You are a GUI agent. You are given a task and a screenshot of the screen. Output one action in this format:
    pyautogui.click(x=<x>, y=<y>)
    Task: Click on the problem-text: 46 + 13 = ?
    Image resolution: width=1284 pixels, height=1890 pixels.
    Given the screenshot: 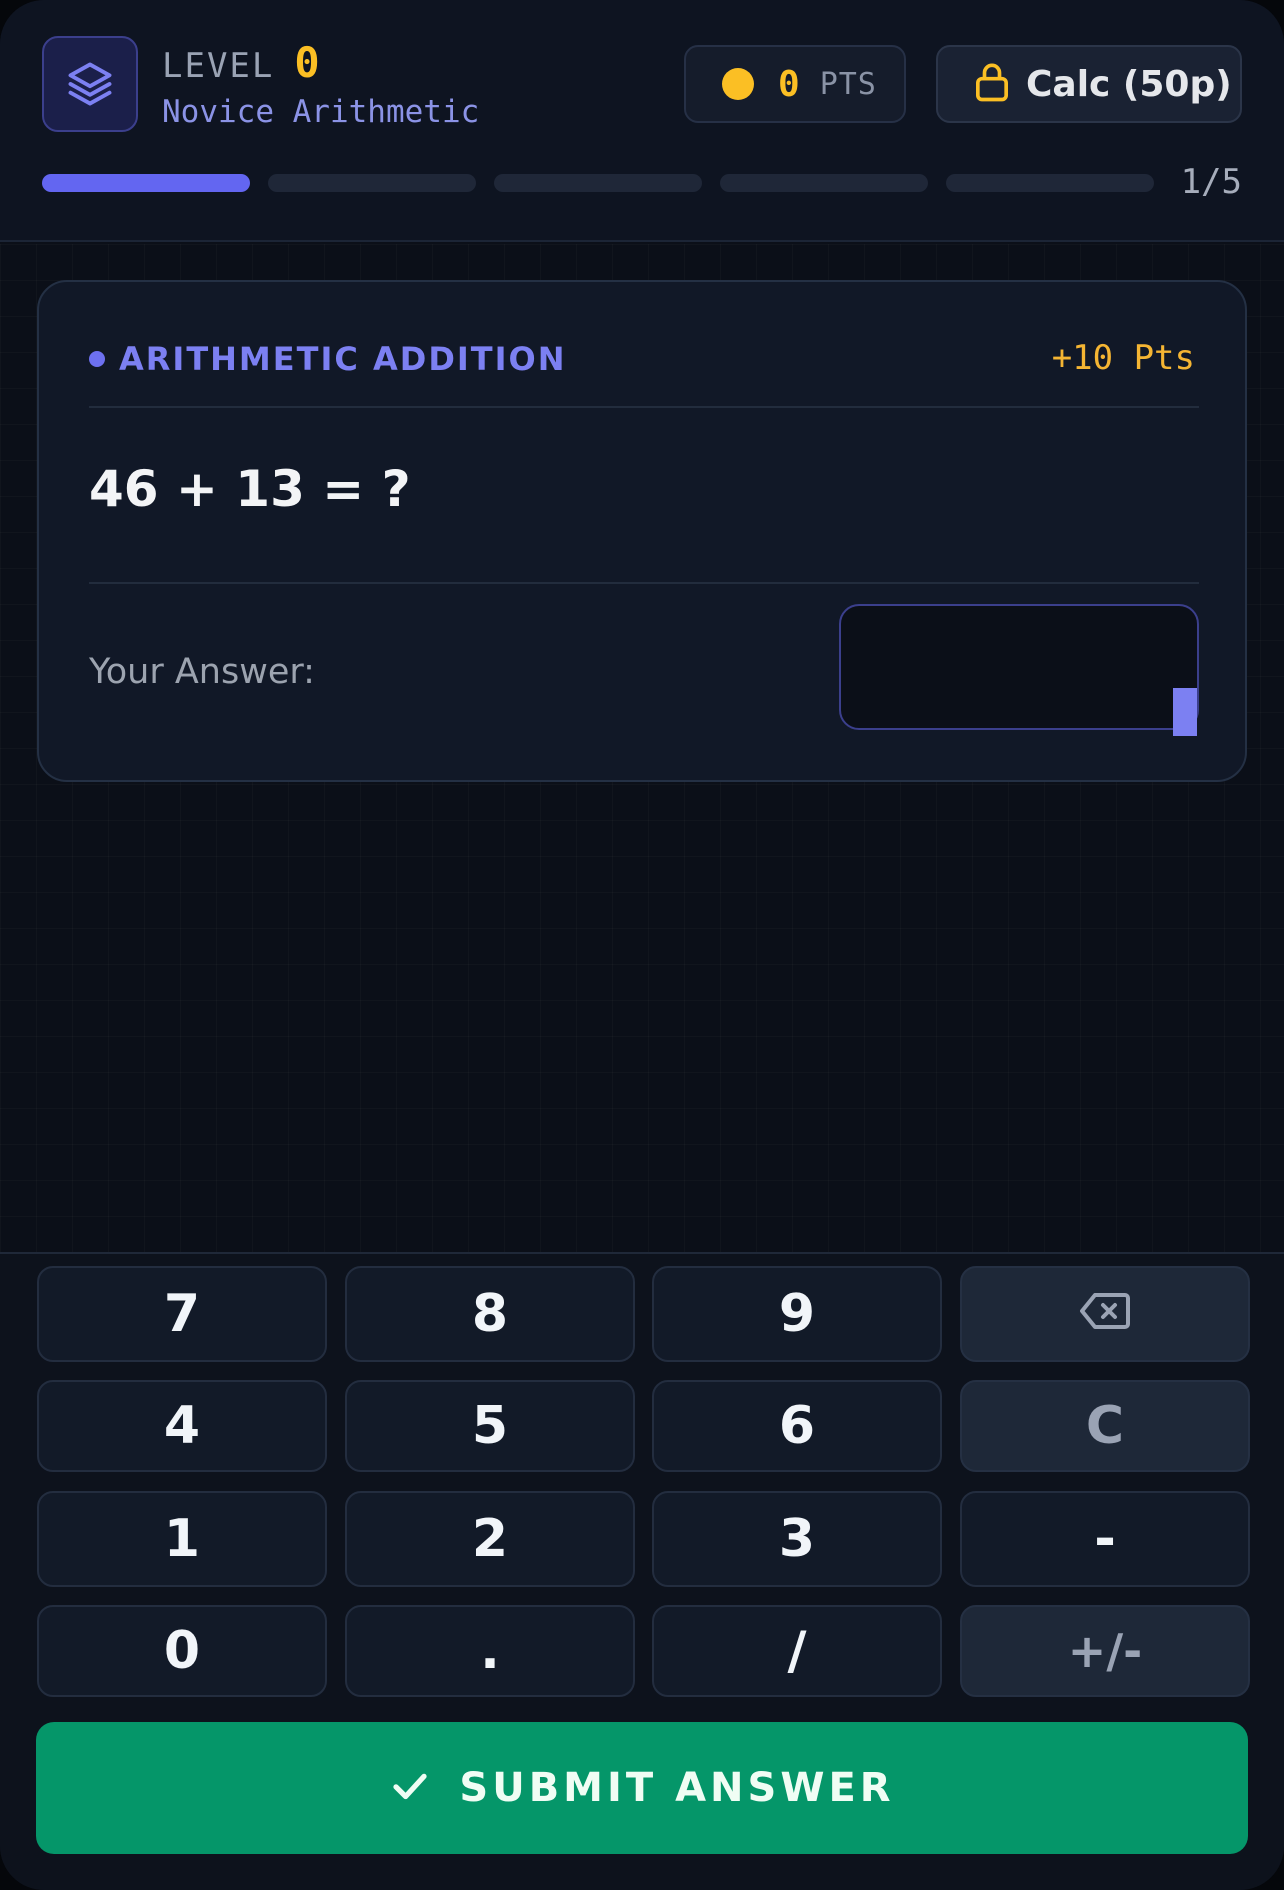 What is the action you would take?
    pyautogui.click(x=250, y=489)
    